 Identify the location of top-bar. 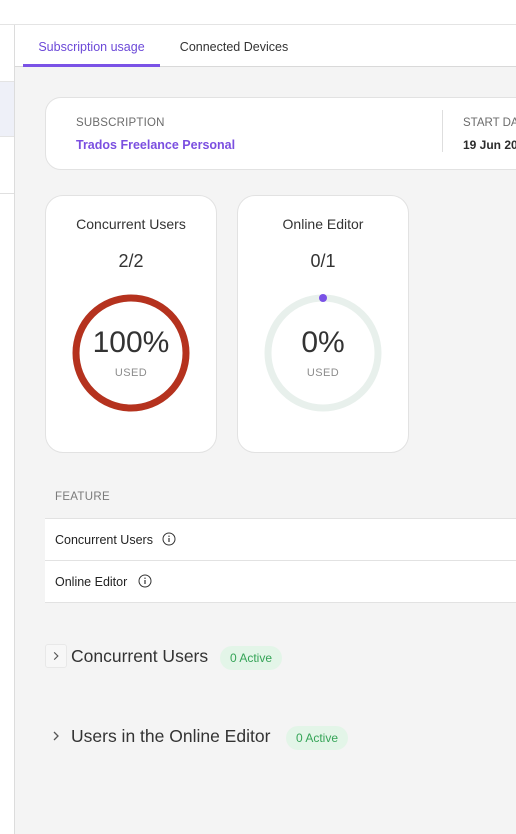
(258, 12).